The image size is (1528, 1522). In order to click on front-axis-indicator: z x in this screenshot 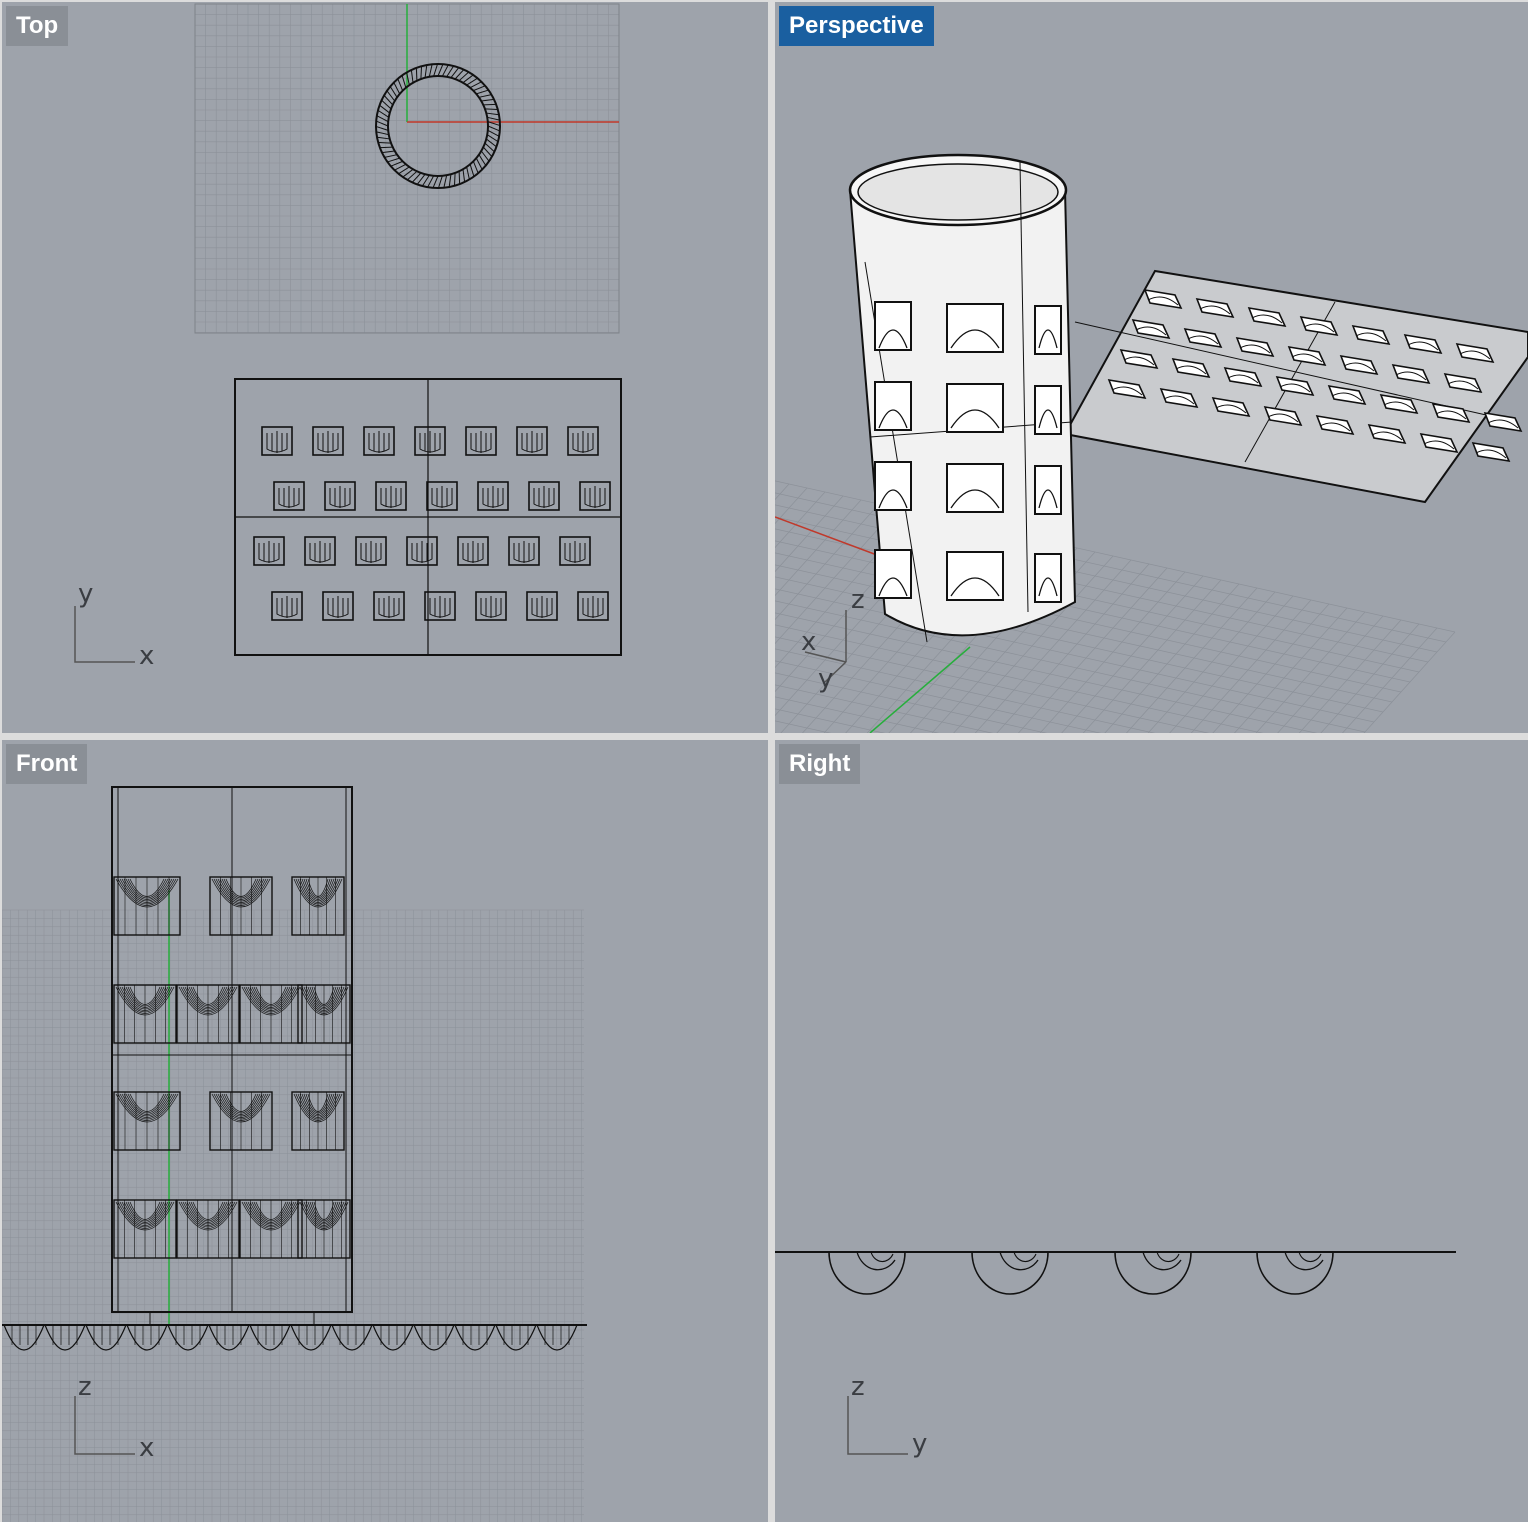, I will do `click(114, 1417)`.